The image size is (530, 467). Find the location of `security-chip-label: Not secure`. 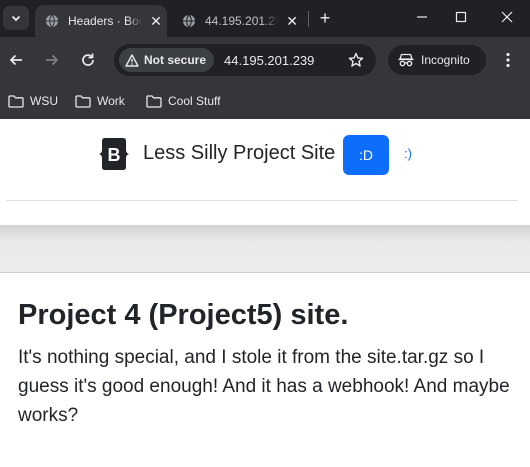

security-chip-label: Not secure is located at coordinates (175, 60).